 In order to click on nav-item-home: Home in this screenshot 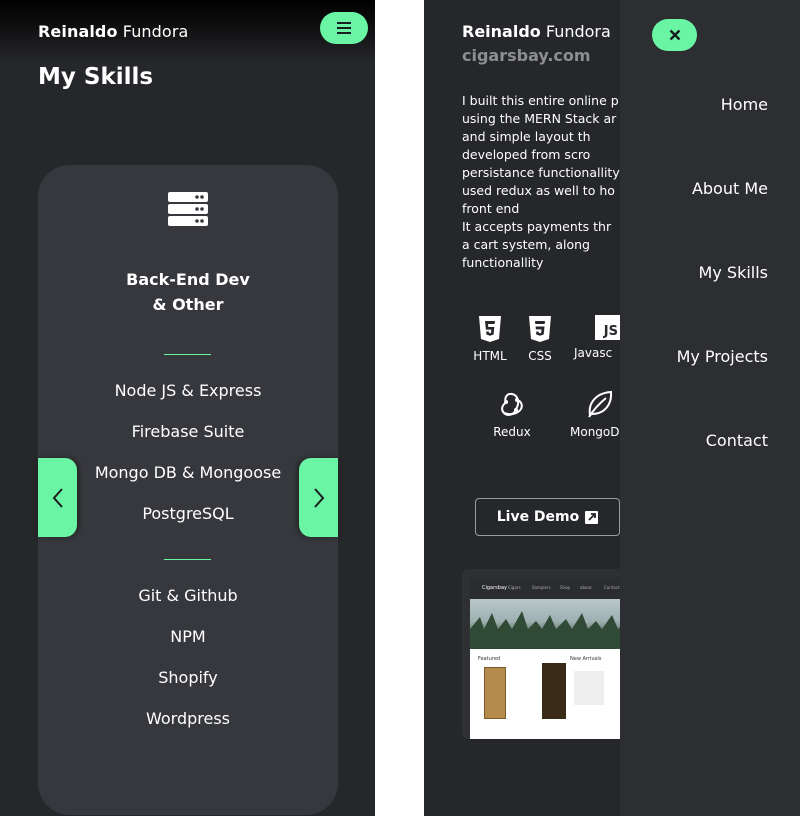, I will do `click(744, 104)`.